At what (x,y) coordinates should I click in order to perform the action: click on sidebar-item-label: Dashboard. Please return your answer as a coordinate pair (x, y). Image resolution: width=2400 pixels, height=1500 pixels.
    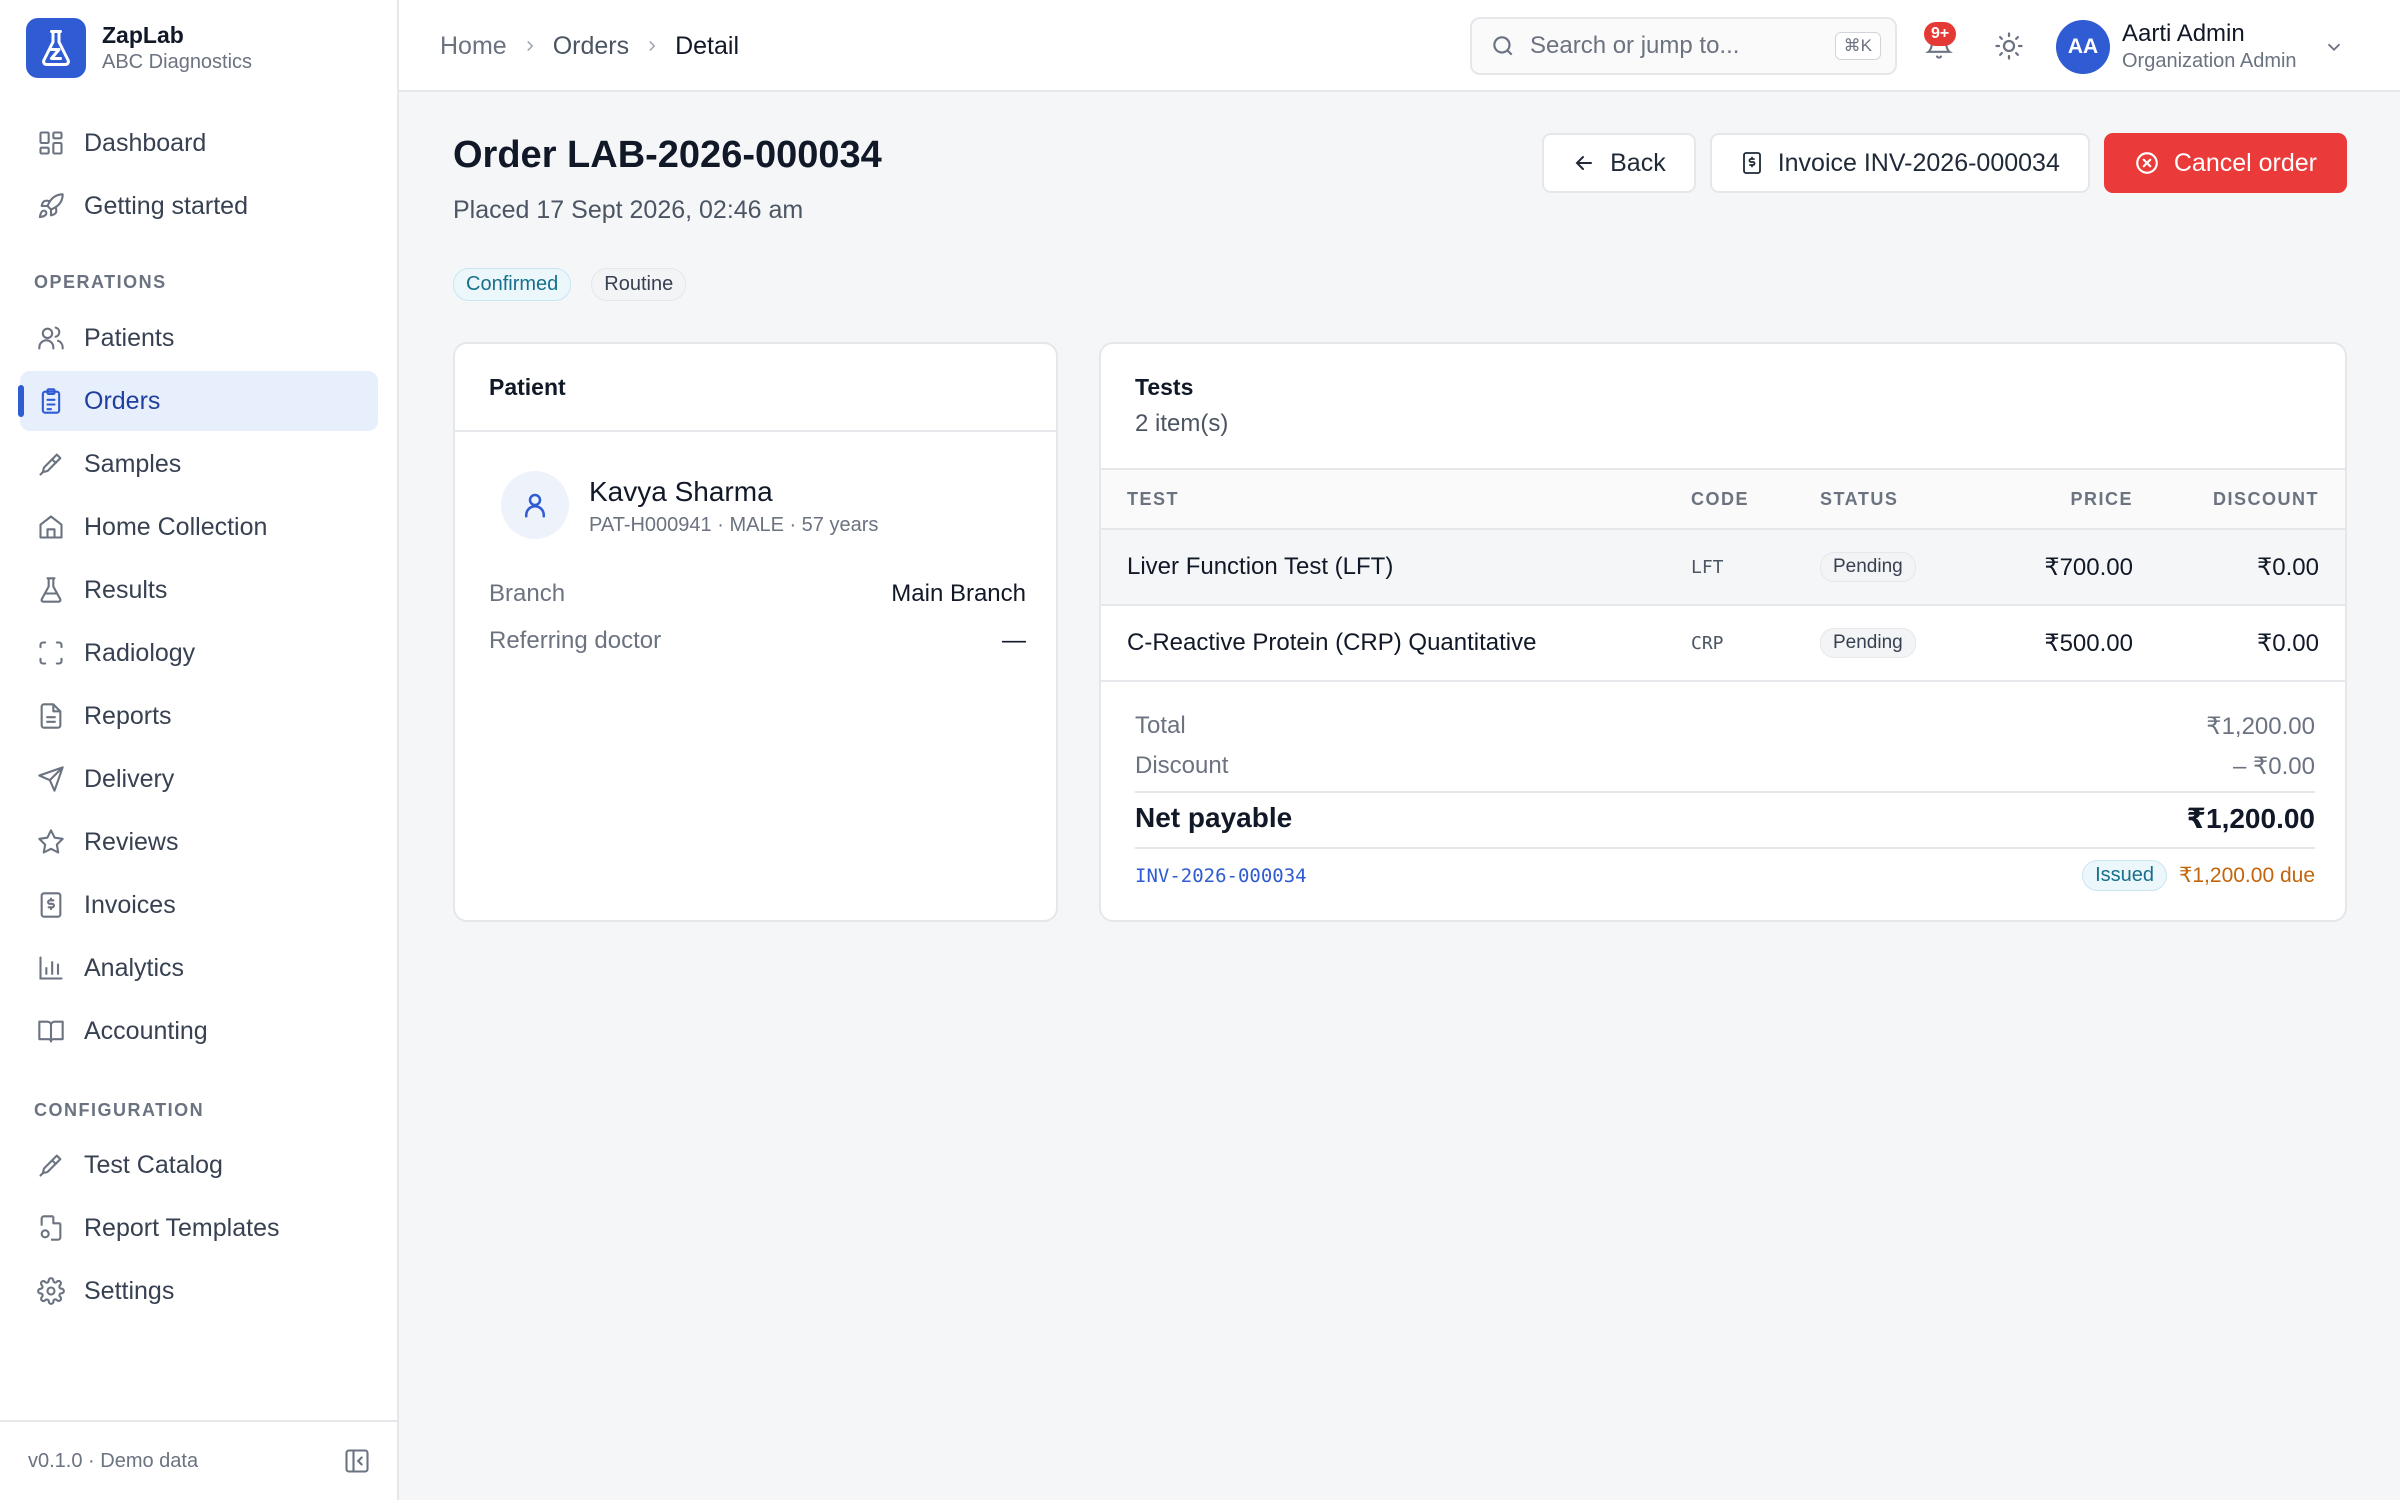
    Looking at the image, I should click on (145, 142).